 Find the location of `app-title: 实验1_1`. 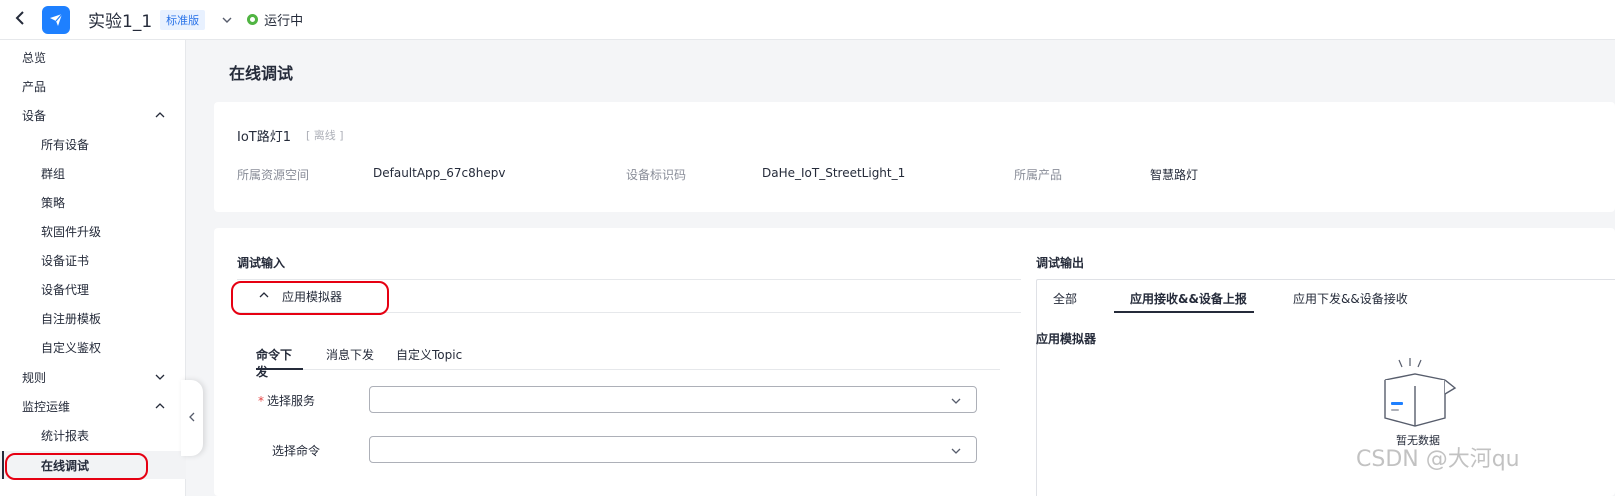

app-title: 实验1_1 is located at coordinates (120, 22).